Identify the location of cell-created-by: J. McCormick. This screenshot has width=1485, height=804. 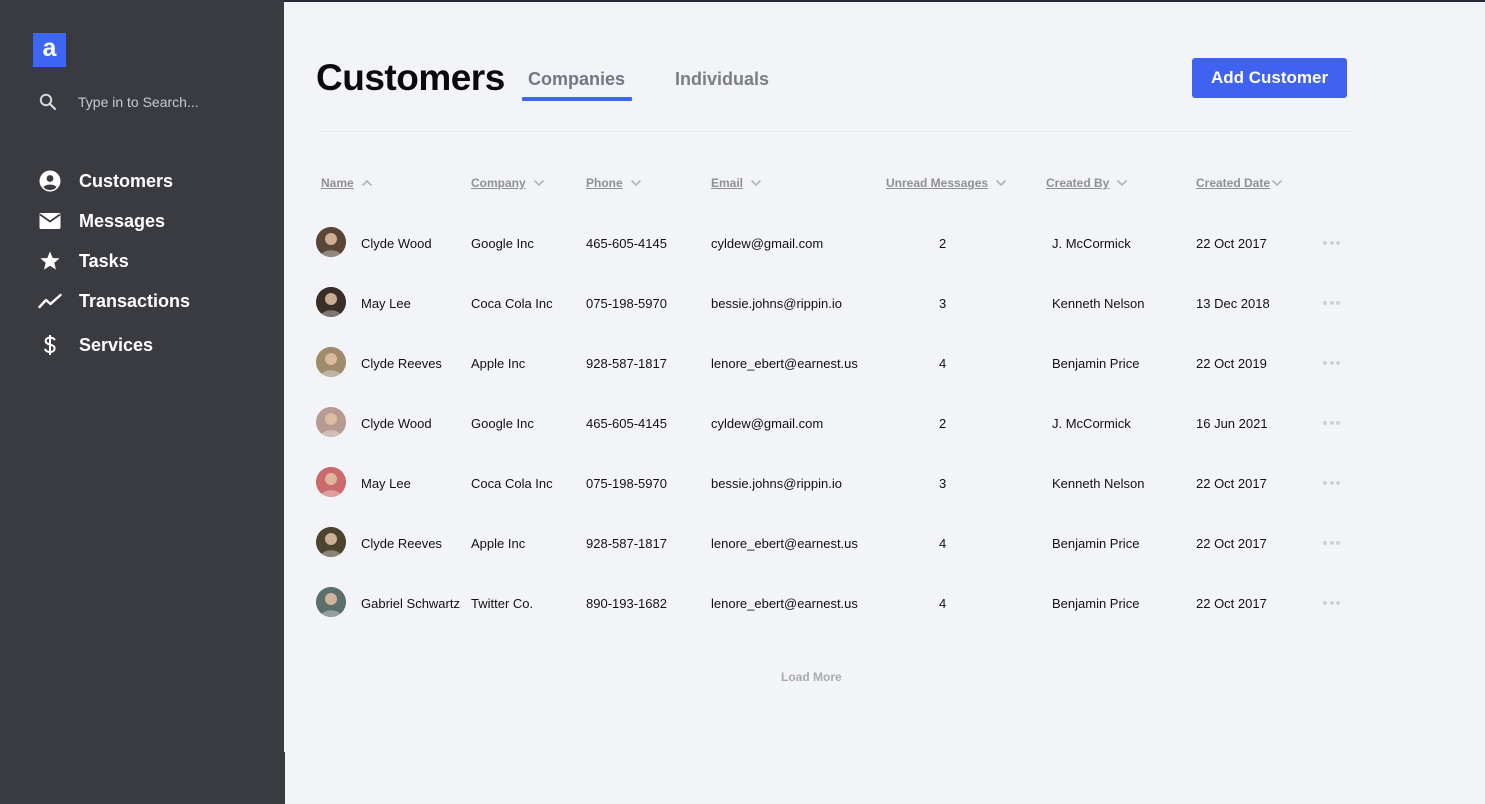
(1091, 243).